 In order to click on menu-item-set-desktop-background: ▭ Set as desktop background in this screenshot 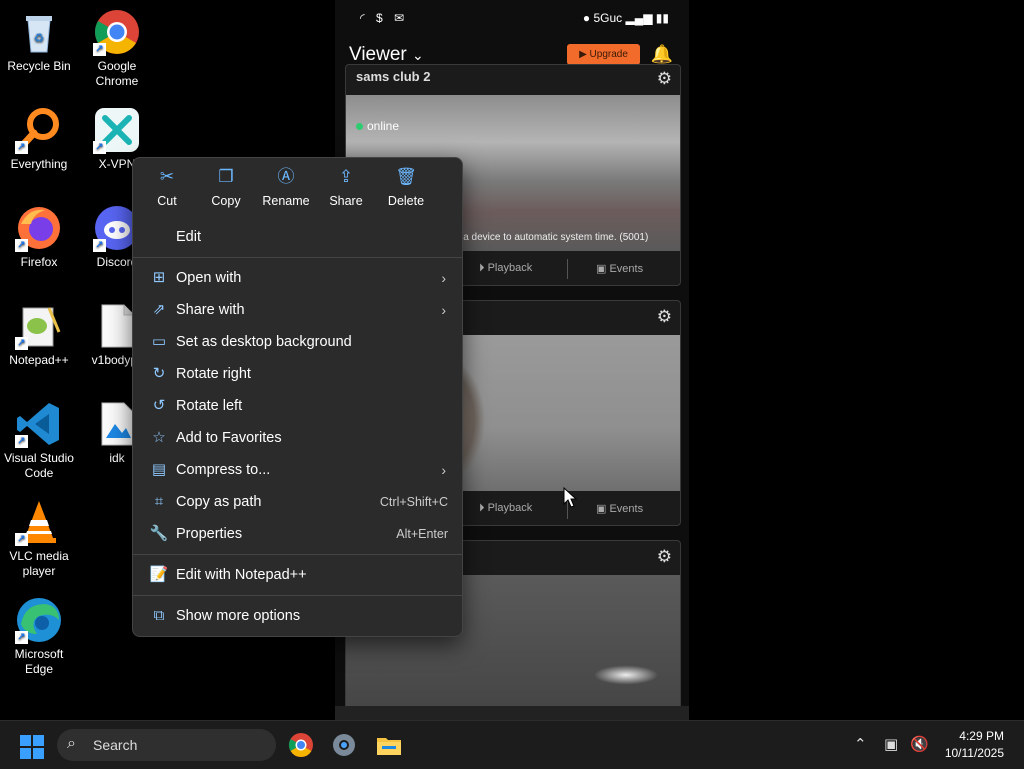, I will do `click(297, 342)`.